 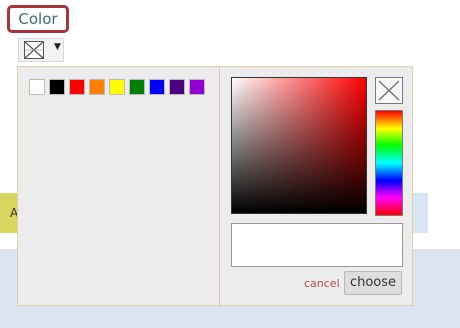 I want to click on preset-swatch-violet, so click(x=197, y=87).